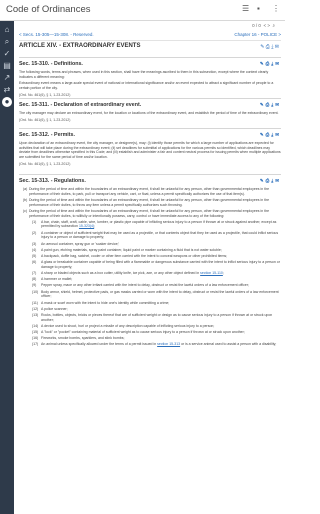 This screenshot has height=514, width=320. I want to click on section-title: Sec. 15-313. - Regulations., so click(52, 181).